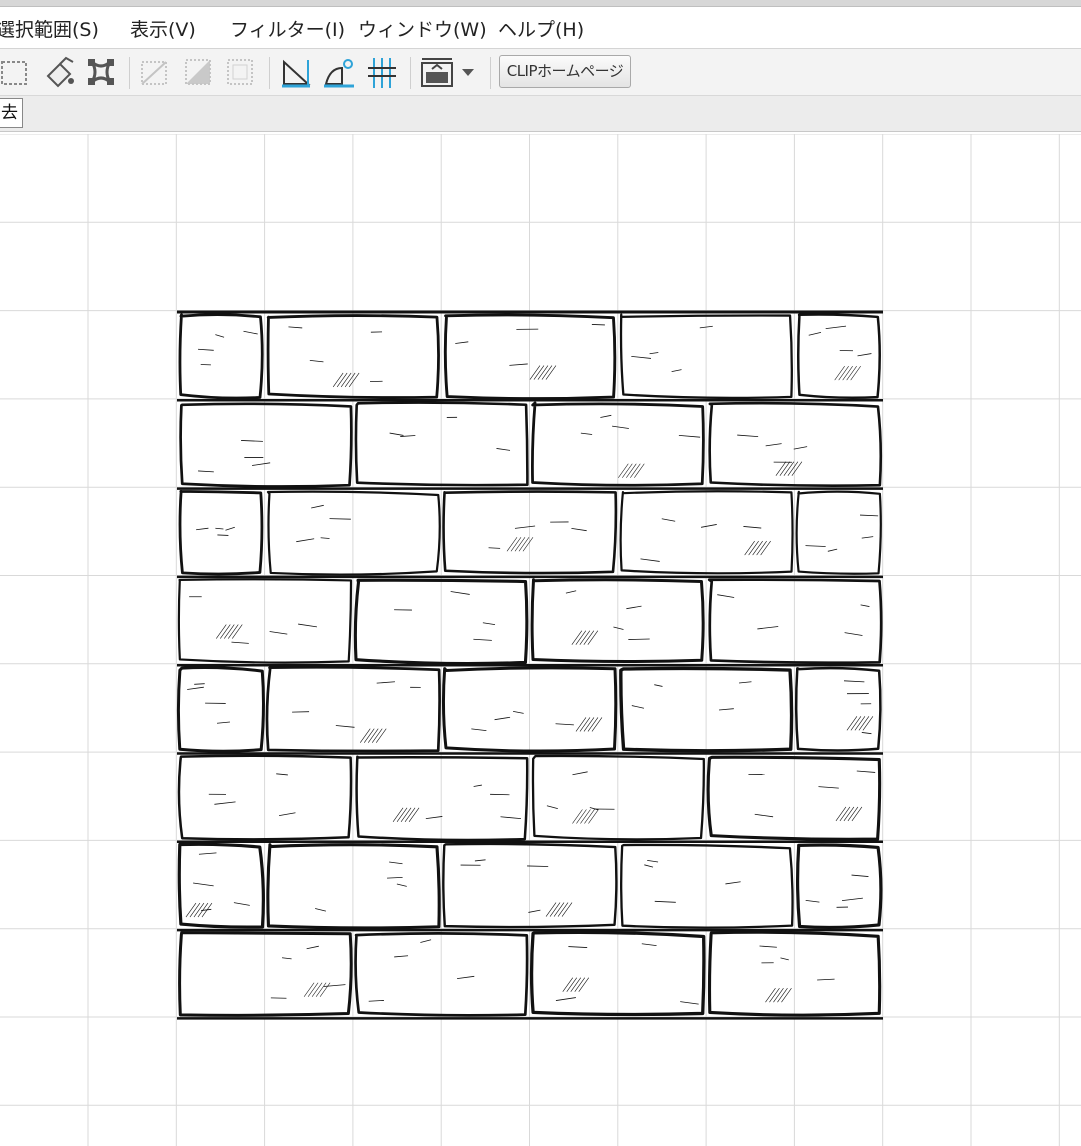 The height and width of the screenshot is (1146, 1081). Describe the element at coordinates (163, 28) in the screenshot. I see `menu-view: 表示(V)` at that location.